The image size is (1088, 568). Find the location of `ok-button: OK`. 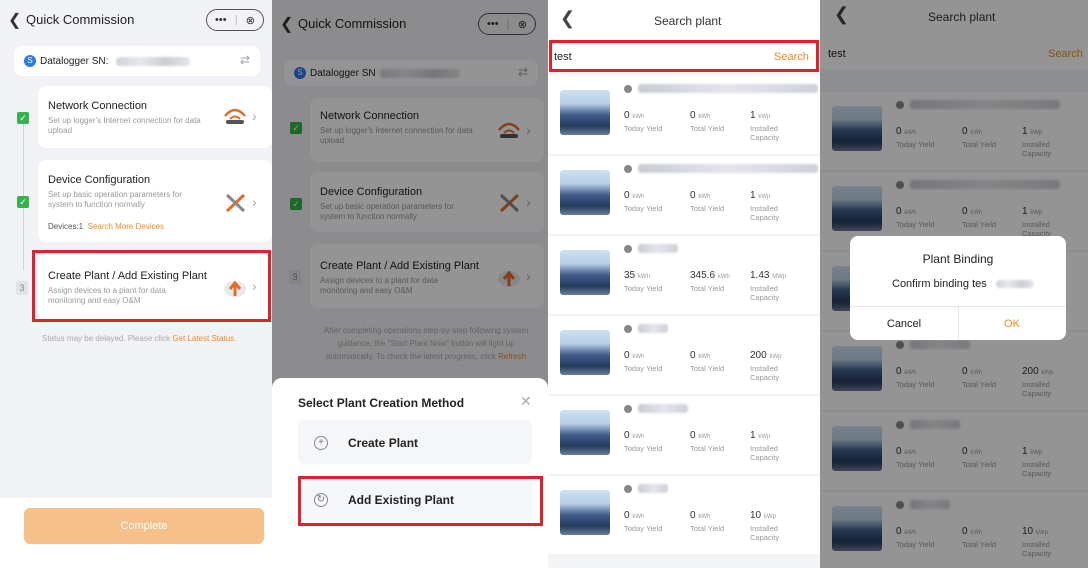

ok-button: OK is located at coordinates (1012, 324).